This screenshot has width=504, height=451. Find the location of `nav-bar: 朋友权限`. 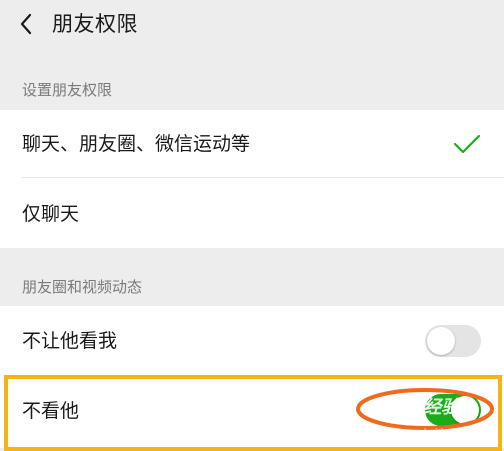

nav-bar: 朋友权限 is located at coordinates (252, 25).